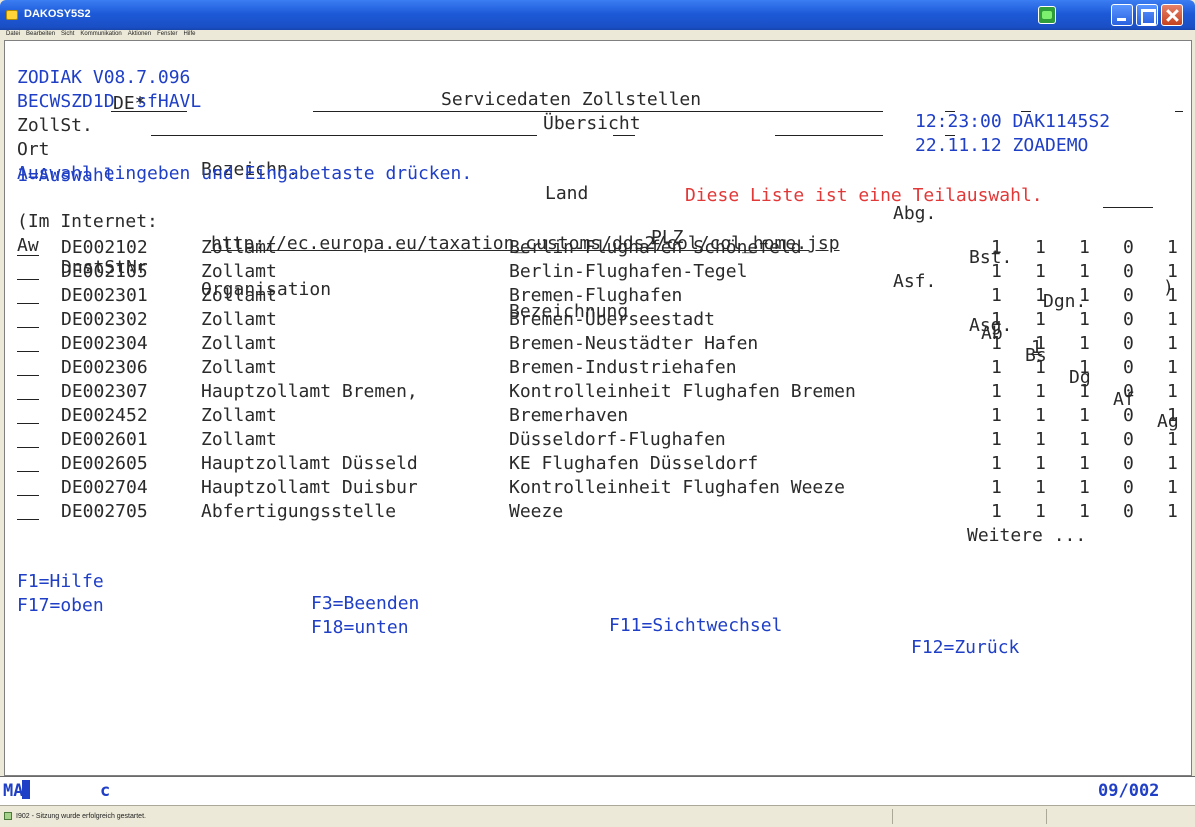 Image resolution: width=1195 pixels, height=827 pixels. Describe the element at coordinates (360, 628) in the screenshot. I see `f18-bottom-key: F18=unten` at that location.